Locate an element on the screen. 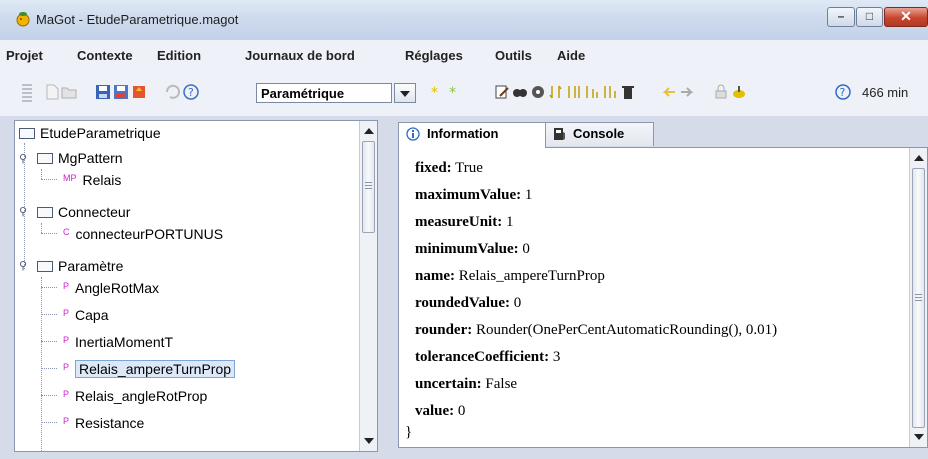 The height and width of the screenshot is (459, 928). console-icon is located at coordinates (559, 134).